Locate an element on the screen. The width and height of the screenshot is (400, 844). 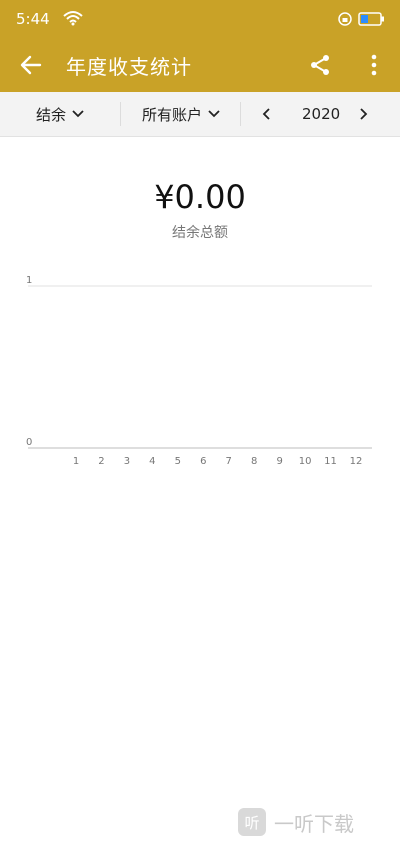
x-tick-label: 3 is located at coordinates (127, 461).